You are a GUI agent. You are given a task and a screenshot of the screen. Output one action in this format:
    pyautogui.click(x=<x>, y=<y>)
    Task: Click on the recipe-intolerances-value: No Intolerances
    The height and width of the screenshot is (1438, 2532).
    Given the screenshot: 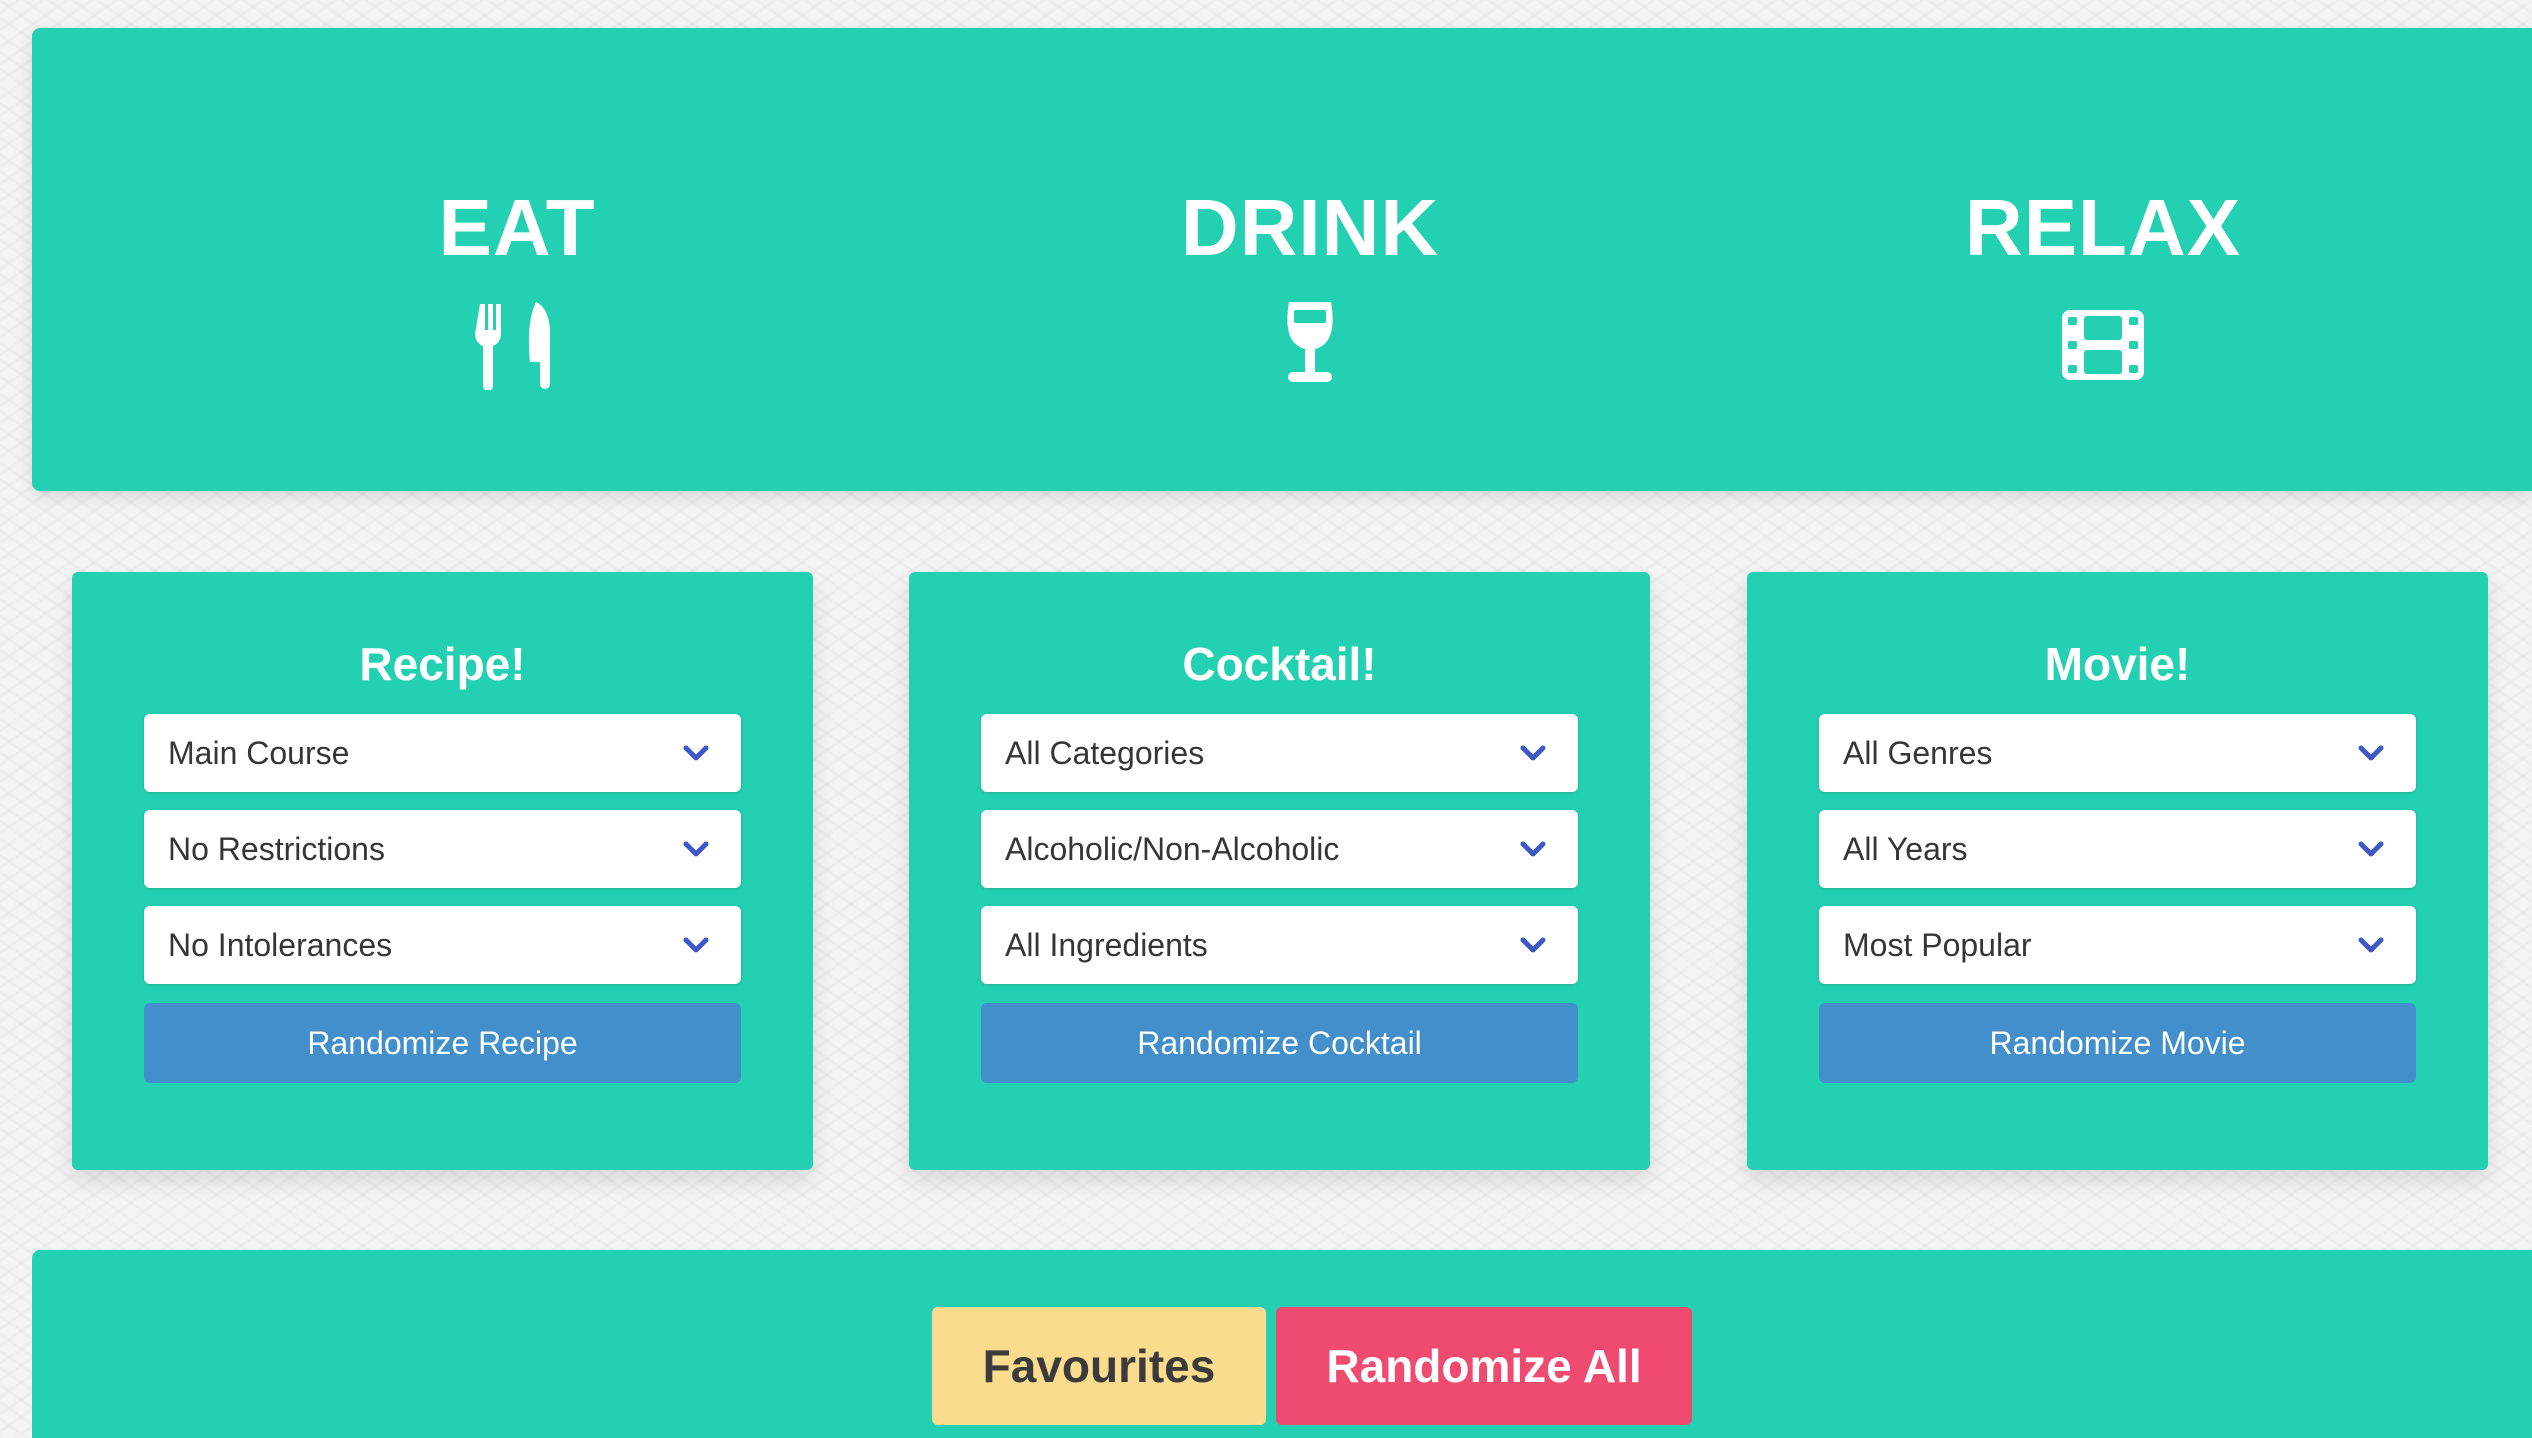 What is the action you would take?
    pyautogui.click(x=280, y=945)
    